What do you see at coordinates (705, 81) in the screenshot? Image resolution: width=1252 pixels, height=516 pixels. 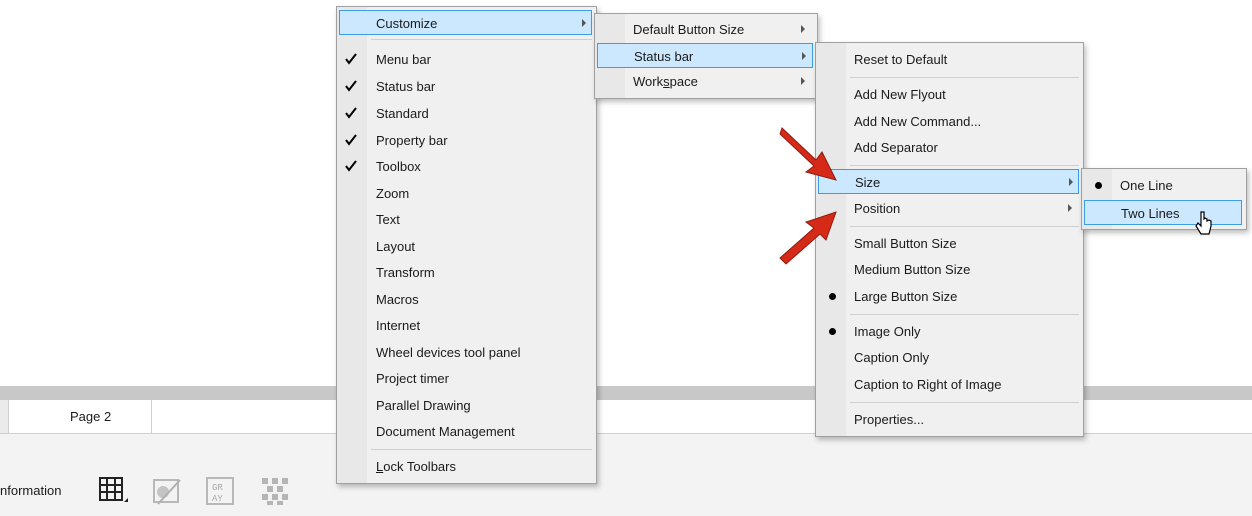 I see `menu-item-workspace: Workspace` at bounding box center [705, 81].